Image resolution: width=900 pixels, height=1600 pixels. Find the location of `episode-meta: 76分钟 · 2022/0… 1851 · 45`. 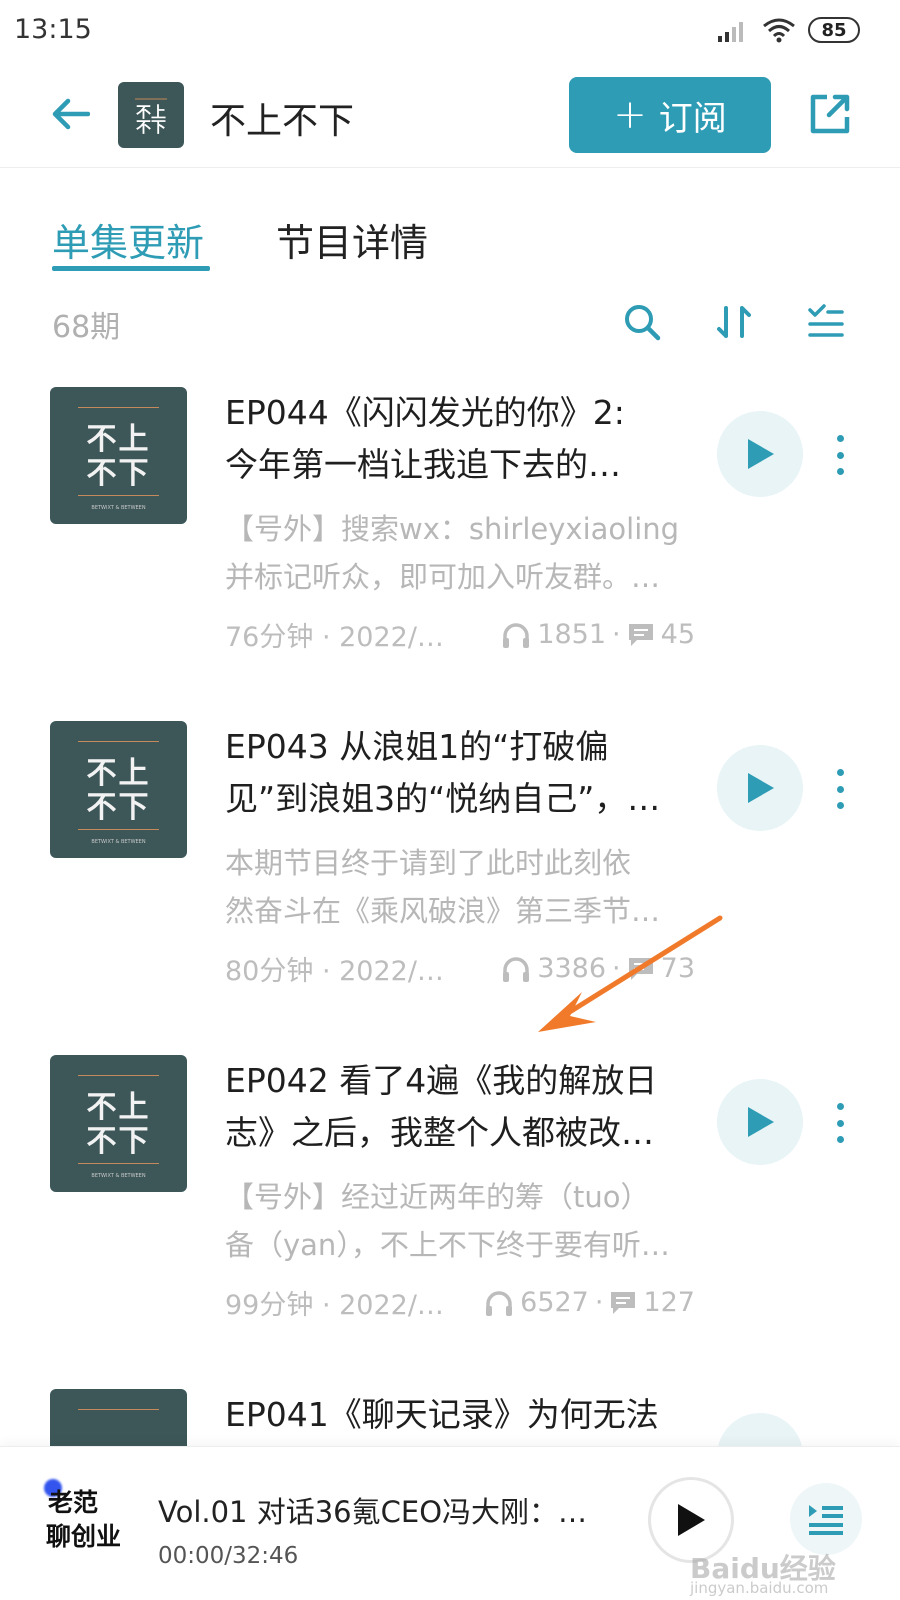

episode-meta: 76分钟 · 2022/0… 1851 · 45 is located at coordinates (460, 634).